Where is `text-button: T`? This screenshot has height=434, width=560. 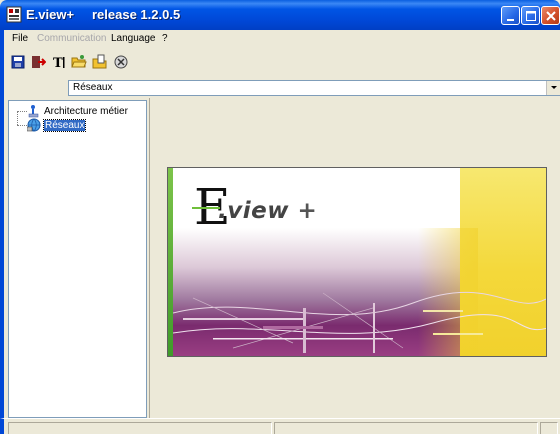 text-button: T is located at coordinates (60, 62).